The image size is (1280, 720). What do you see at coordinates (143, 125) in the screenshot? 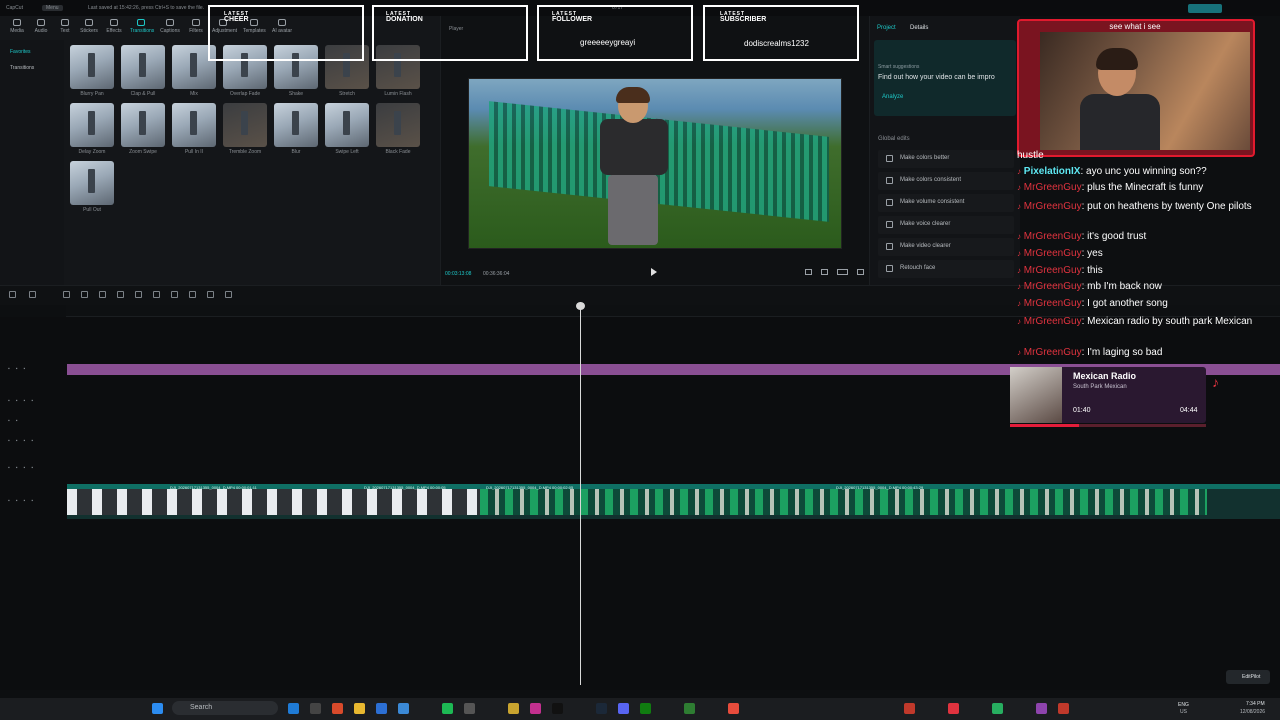
I see `transition-zoom-swipe` at bounding box center [143, 125].